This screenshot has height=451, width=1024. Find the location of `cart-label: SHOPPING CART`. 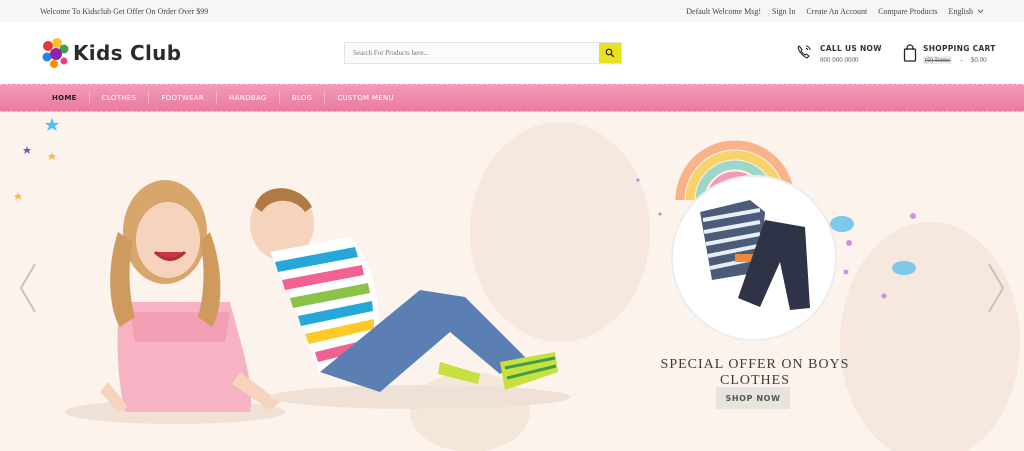

cart-label: SHOPPING CART is located at coordinates (959, 48).